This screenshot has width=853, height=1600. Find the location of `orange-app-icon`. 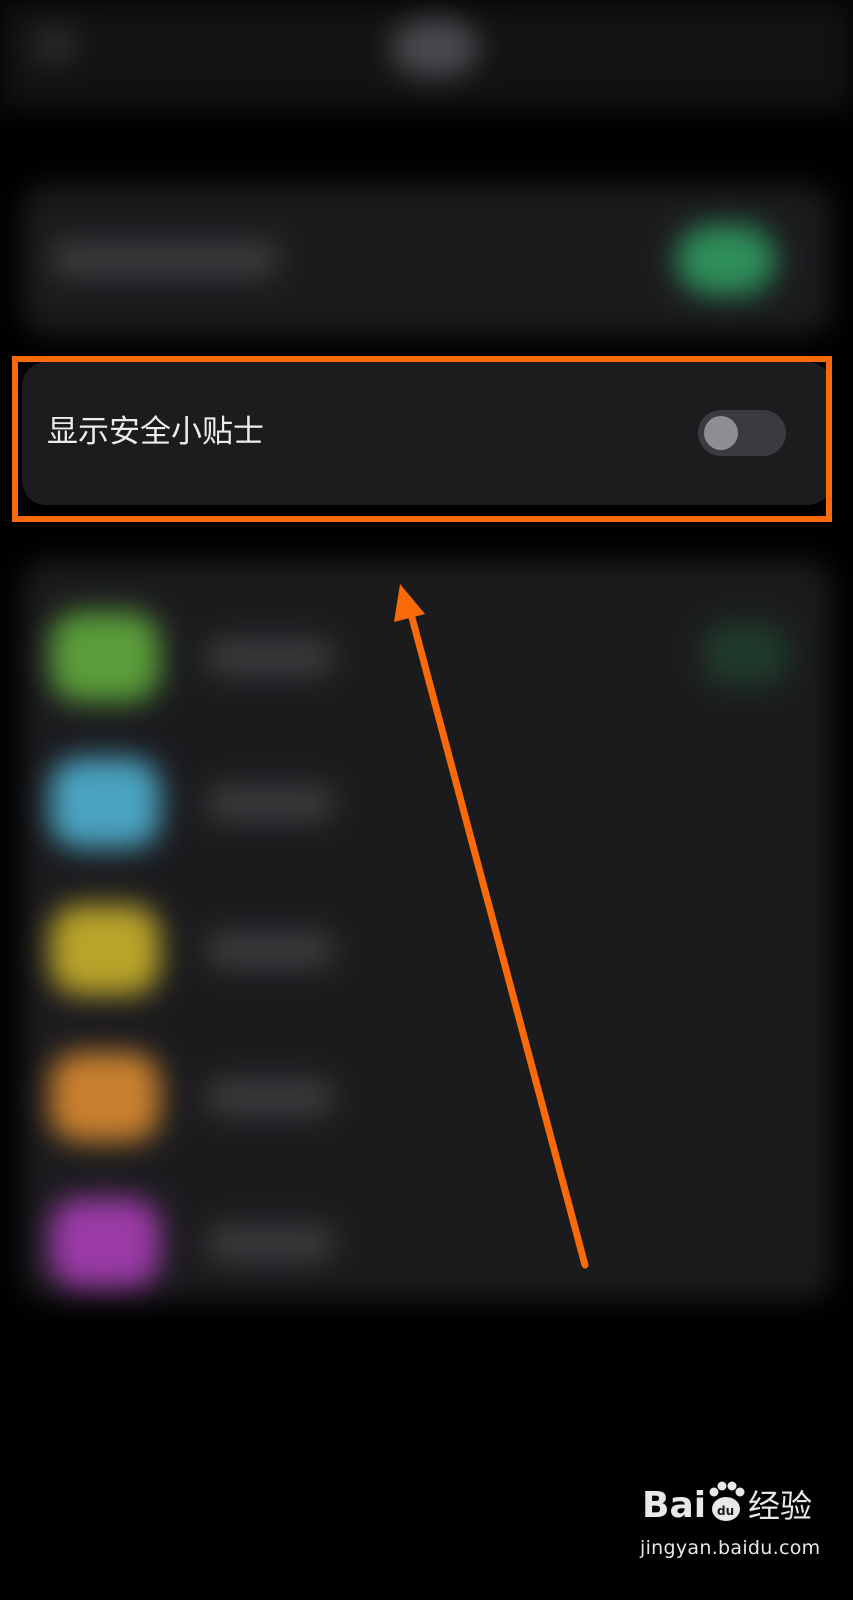

orange-app-icon is located at coordinates (105, 1097).